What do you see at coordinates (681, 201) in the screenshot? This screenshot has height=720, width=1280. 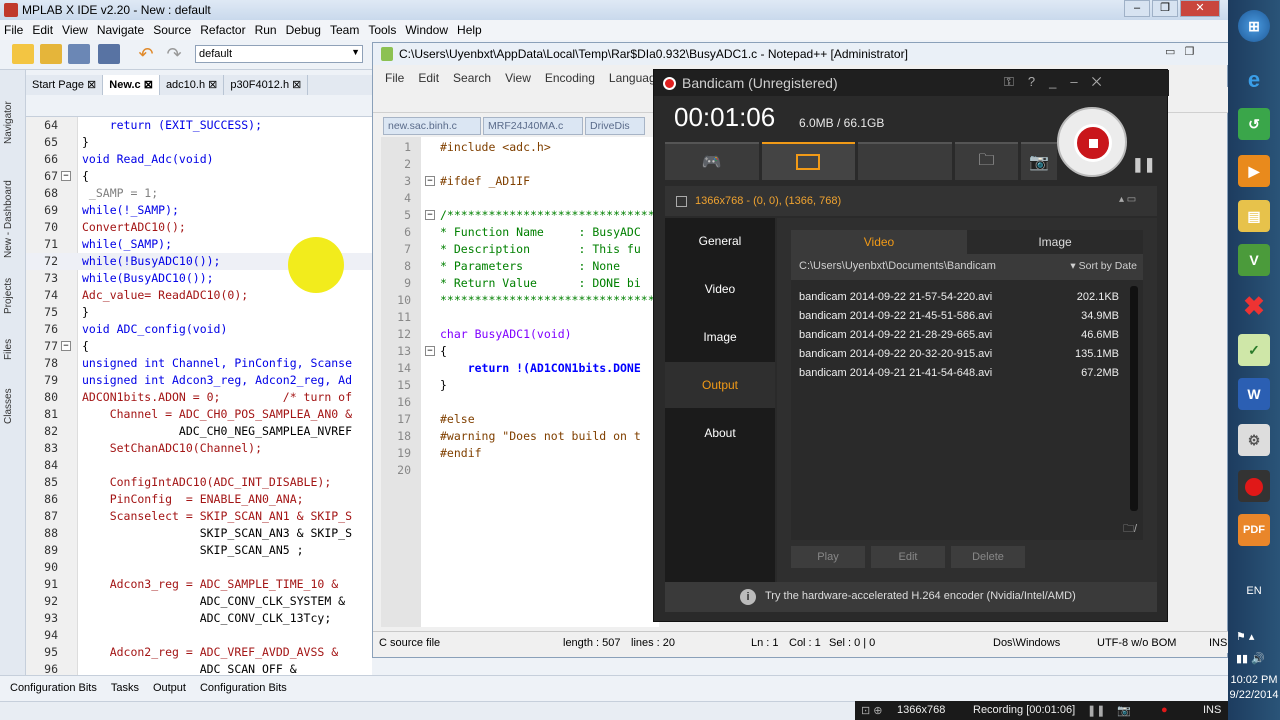 I see `area-checkbox` at bounding box center [681, 201].